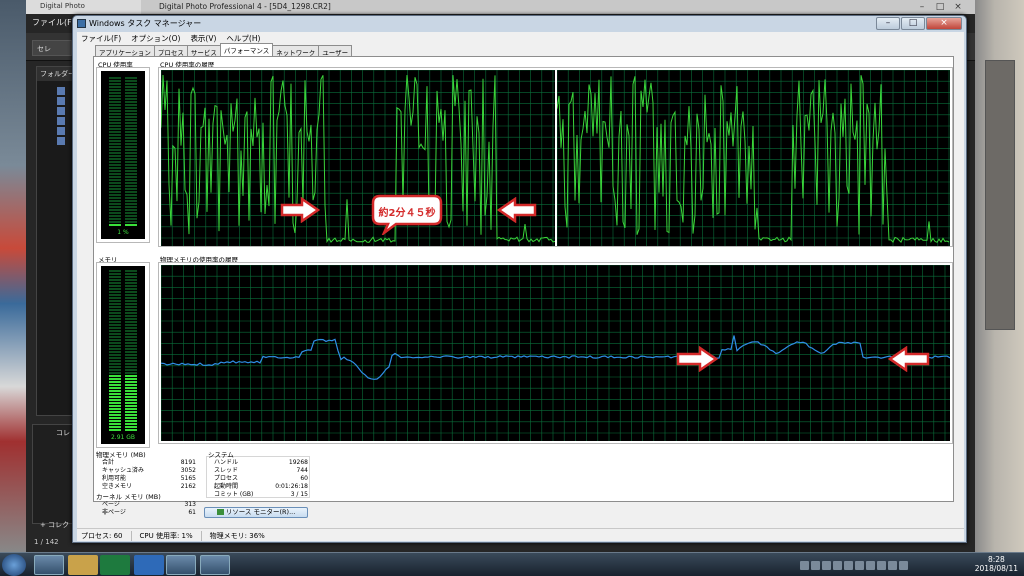 This screenshot has width=1024, height=576. Describe the element at coordinates (1000, 195) in the screenshot. I see `background-door` at that location.